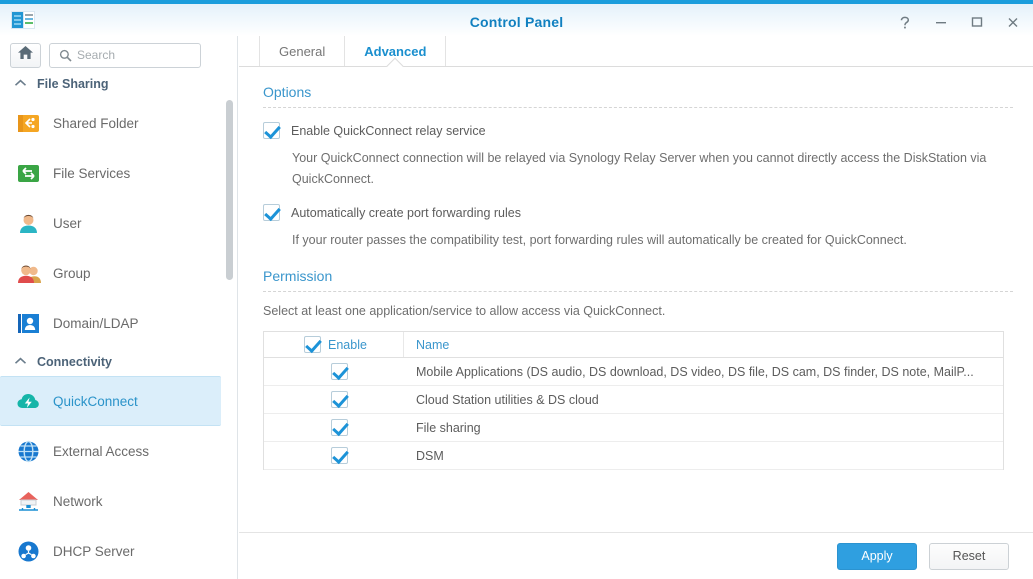 The height and width of the screenshot is (579, 1033). I want to click on maximize-button, so click(977, 22).